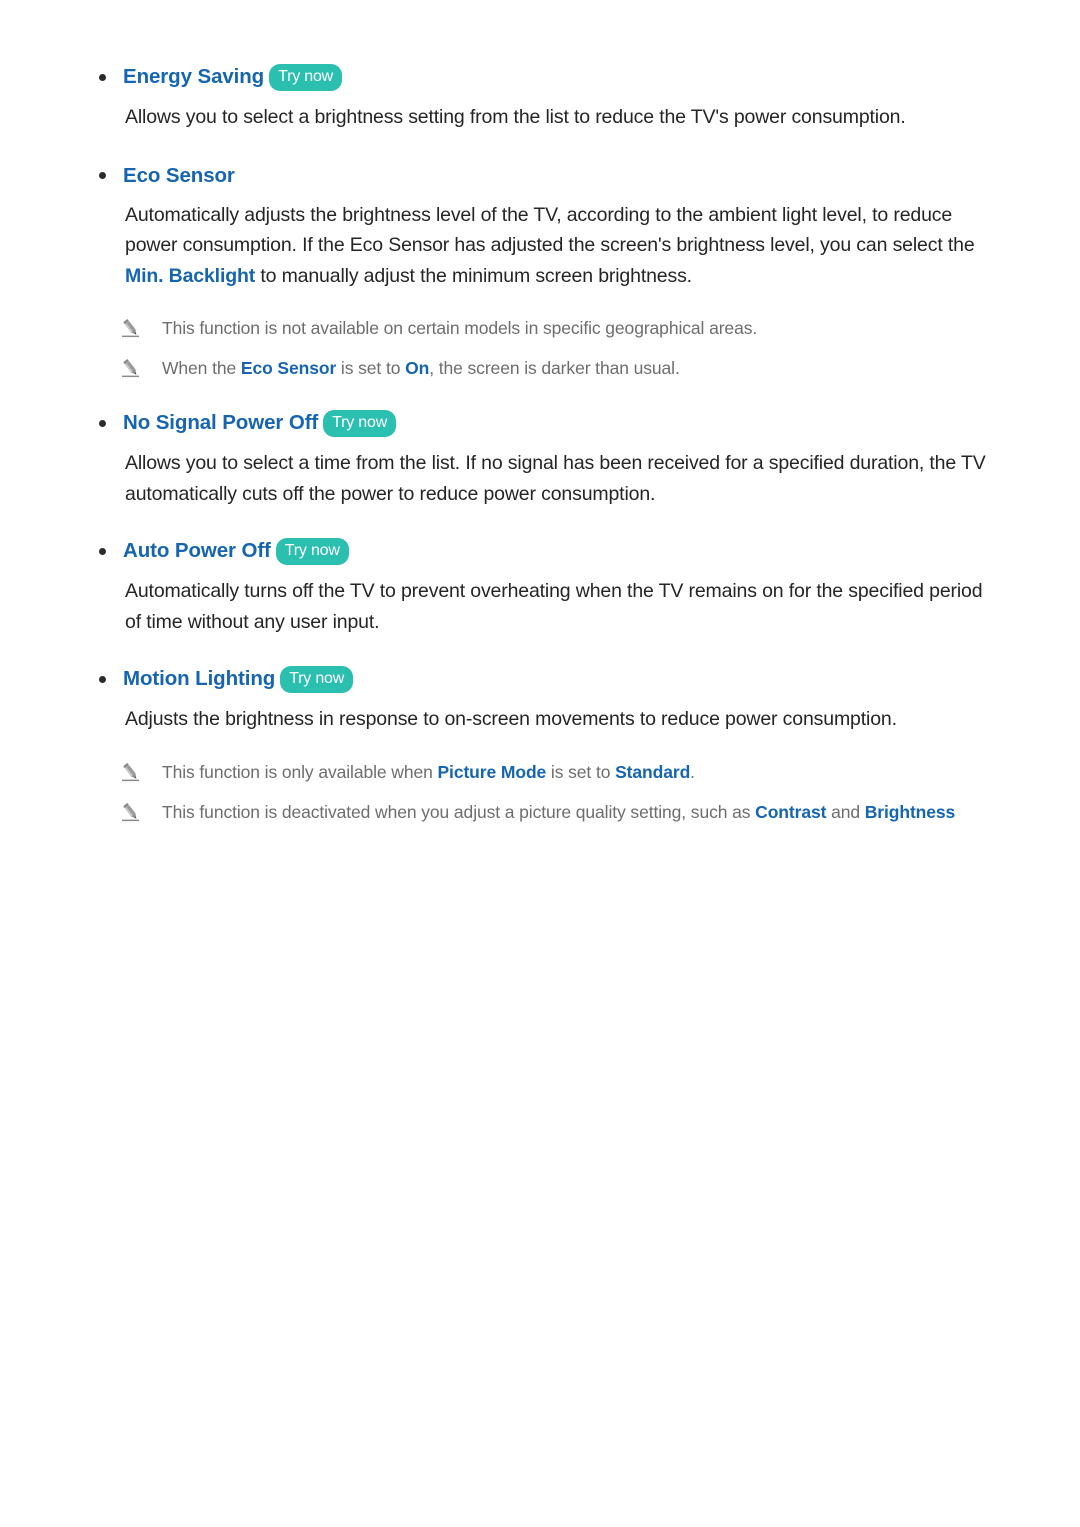  Describe the element at coordinates (317, 679) in the screenshot. I see `try-now-badge-motion-lighting: Try now` at that location.